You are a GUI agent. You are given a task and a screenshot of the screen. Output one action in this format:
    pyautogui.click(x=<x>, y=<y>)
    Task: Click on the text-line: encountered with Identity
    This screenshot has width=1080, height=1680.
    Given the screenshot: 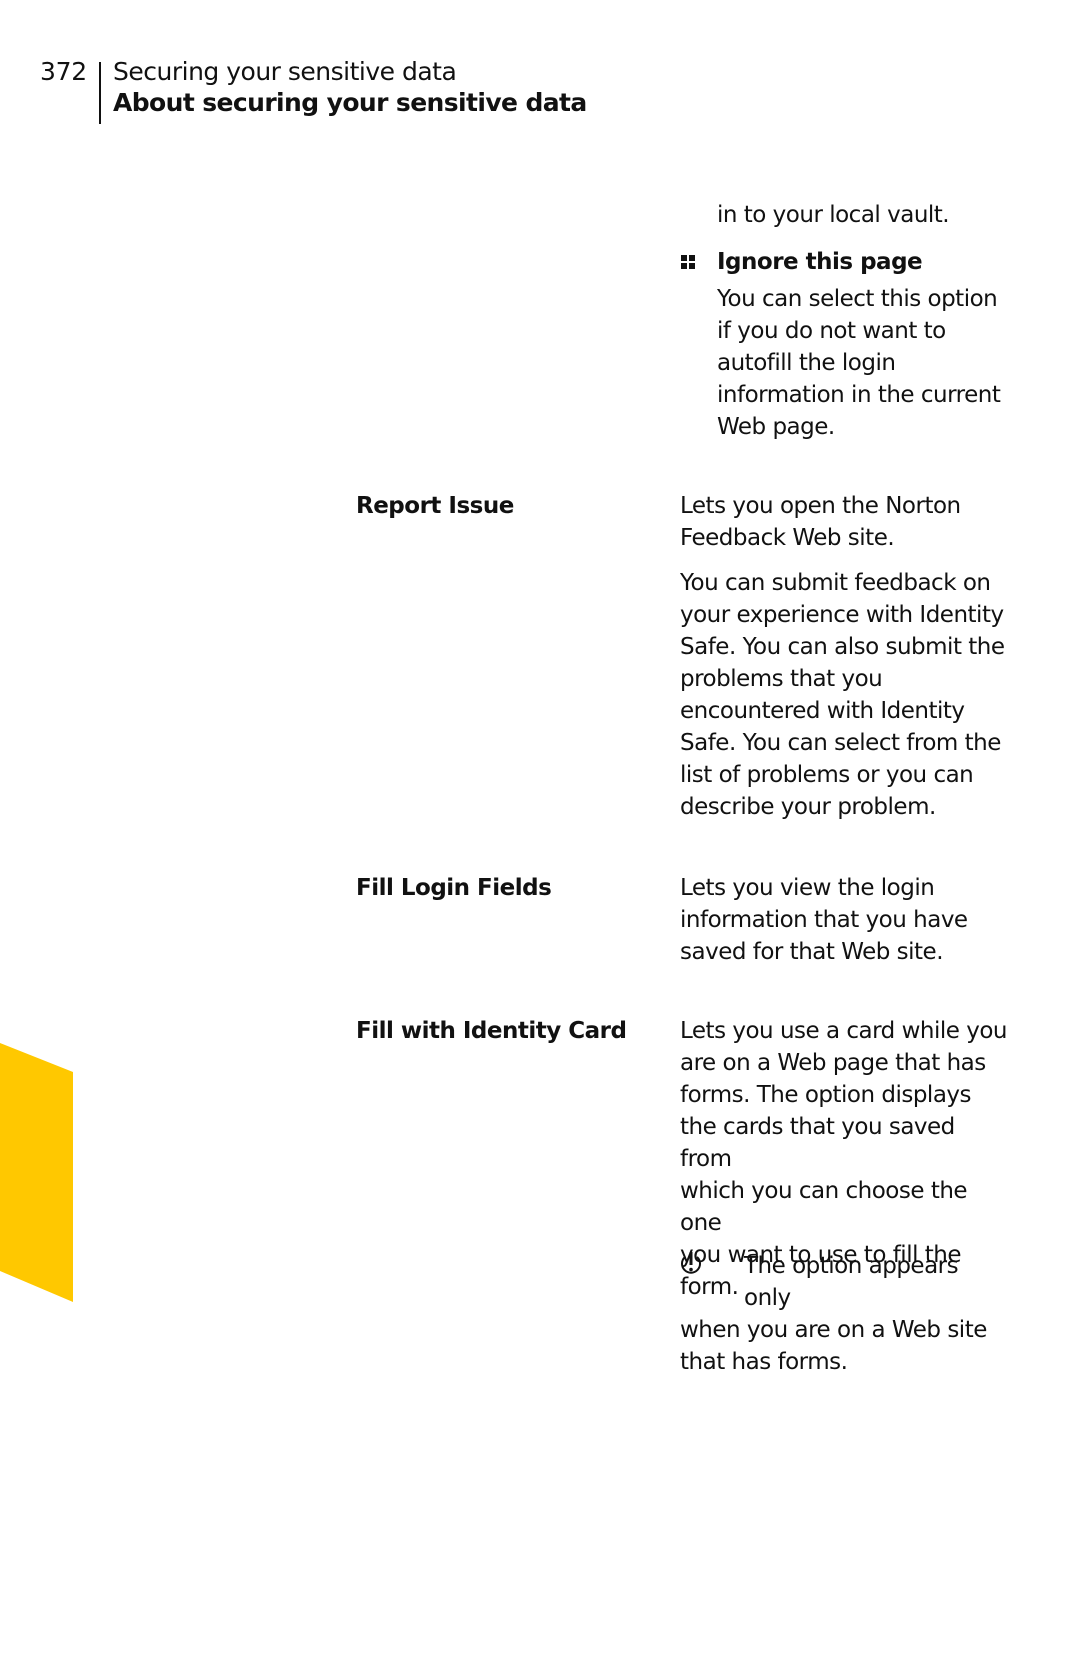 What is the action you would take?
    pyautogui.click(x=822, y=711)
    